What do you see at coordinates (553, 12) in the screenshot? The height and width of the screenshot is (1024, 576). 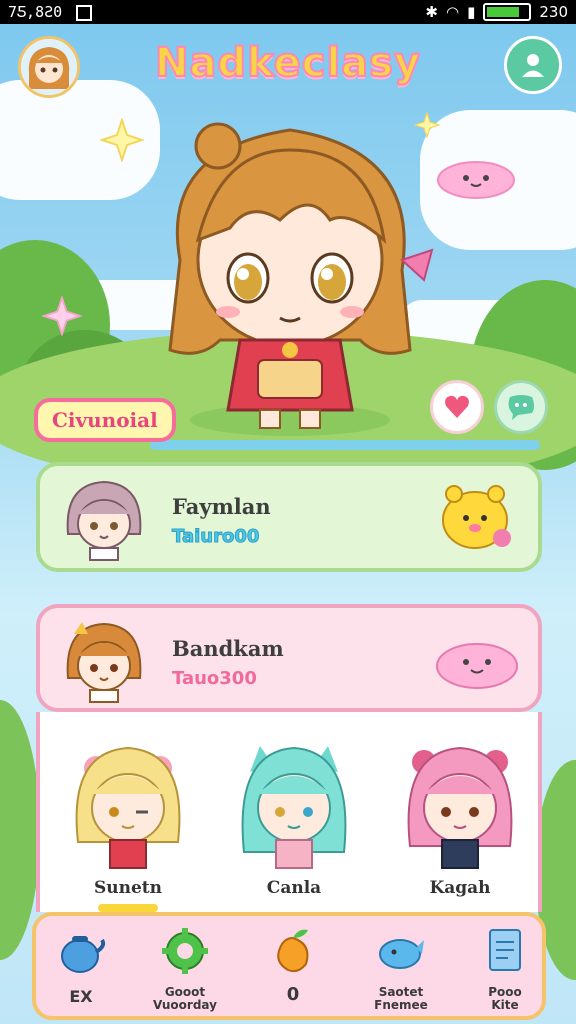 I see `status-clock: 230` at bounding box center [553, 12].